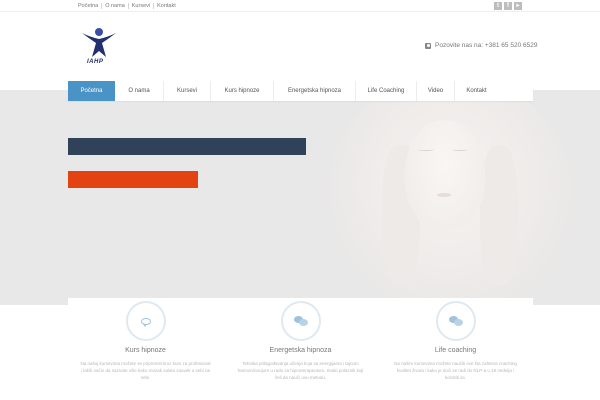  Describe the element at coordinates (99, 45) in the screenshot. I see `logo-figure-icon` at that location.